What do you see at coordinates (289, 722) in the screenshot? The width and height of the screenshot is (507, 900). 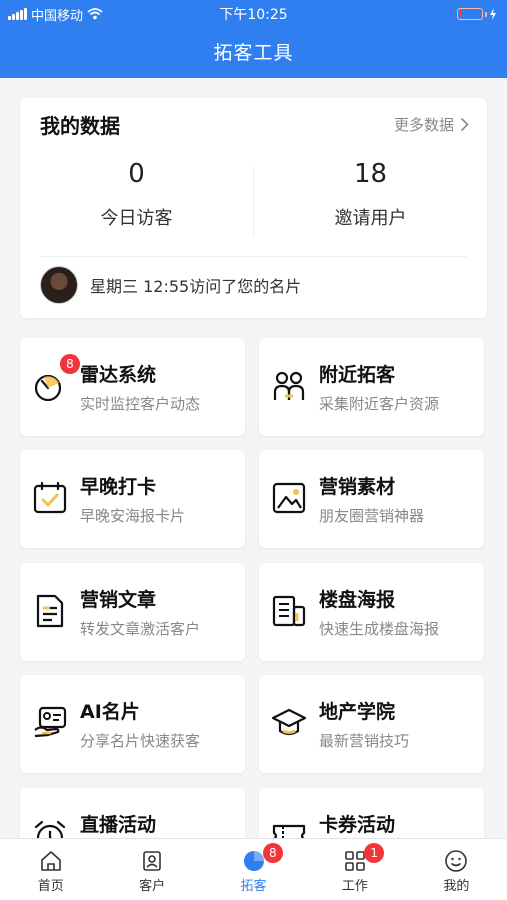 I see `graduation-cap-icon` at bounding box center [289, 722].